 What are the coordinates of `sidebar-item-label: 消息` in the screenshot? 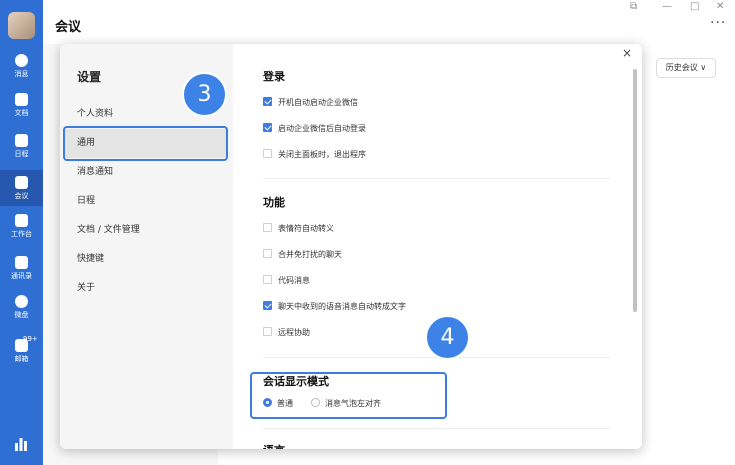 It's located at (21, 74).